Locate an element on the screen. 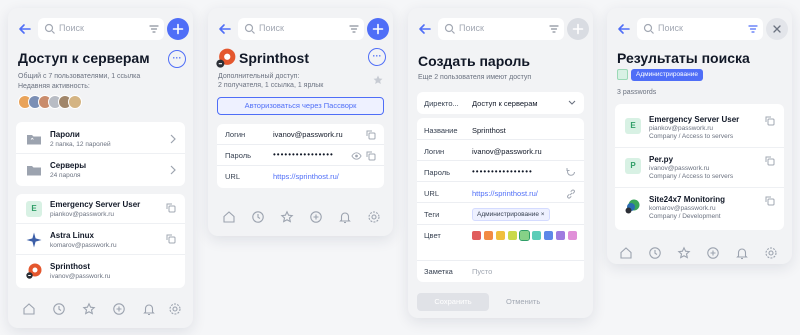 This screenshot has height=335, width=800. save-button: Сохранить is located at coordinates (453, 302).